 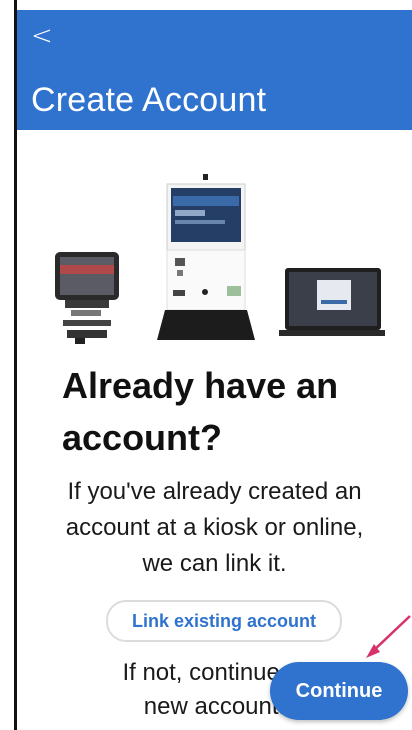 I want to click on laptop-icon, so click(x=332, y=302).